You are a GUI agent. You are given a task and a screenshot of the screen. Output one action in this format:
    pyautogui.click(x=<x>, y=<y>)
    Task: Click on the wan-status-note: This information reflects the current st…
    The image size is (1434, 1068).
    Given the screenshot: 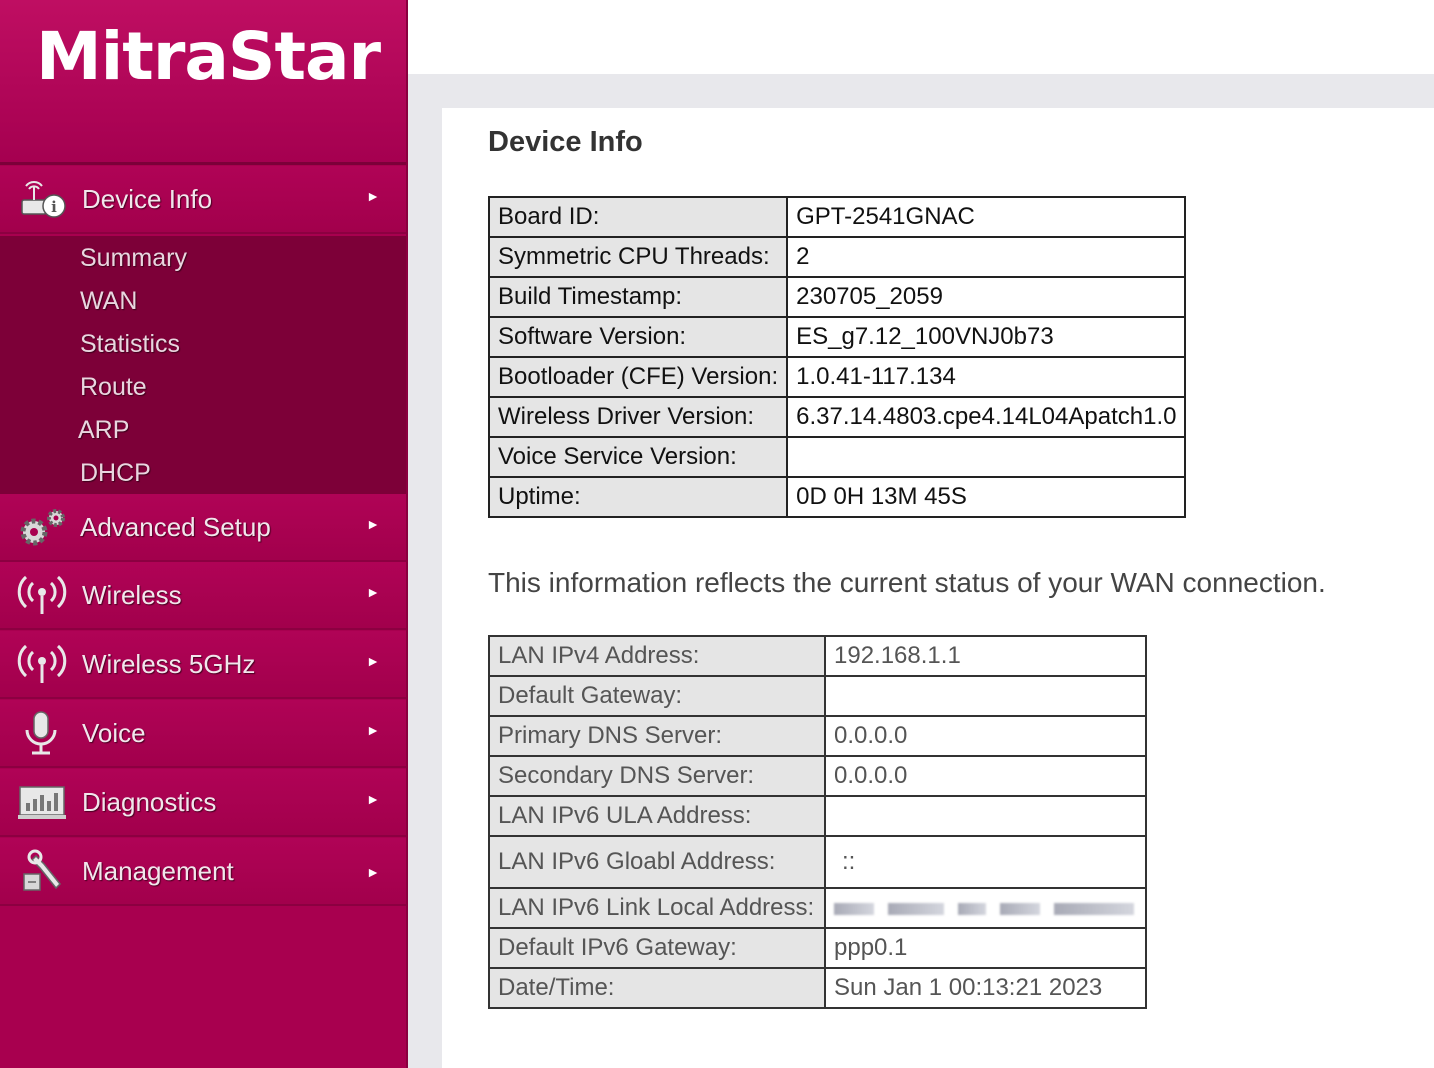 What is the action you would take?
    pyautogui.click(x=907, y=582)
    